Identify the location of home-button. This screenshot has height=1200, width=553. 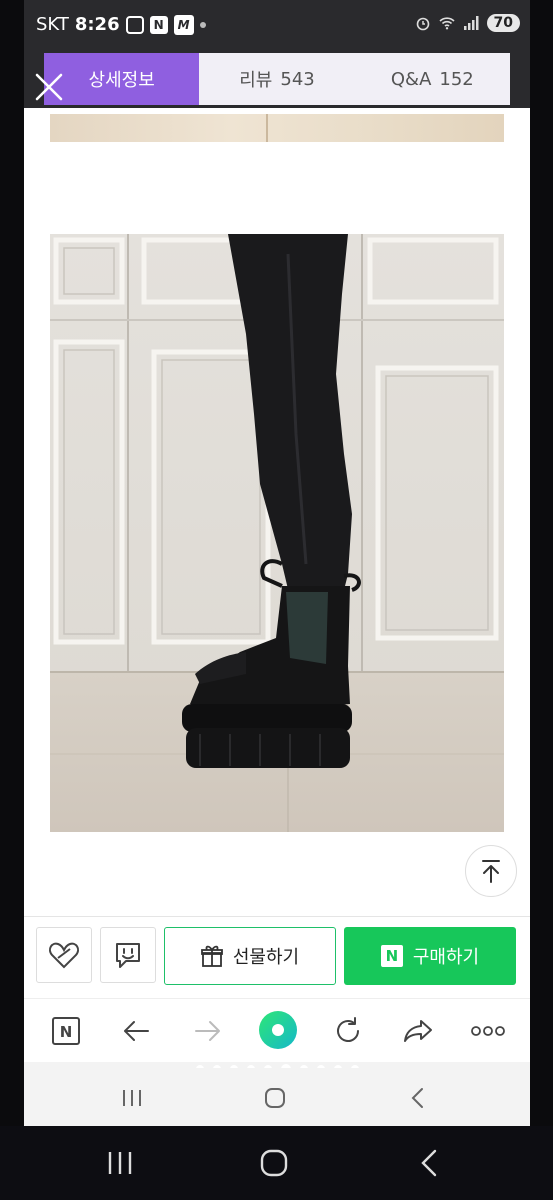
(275, 1098).